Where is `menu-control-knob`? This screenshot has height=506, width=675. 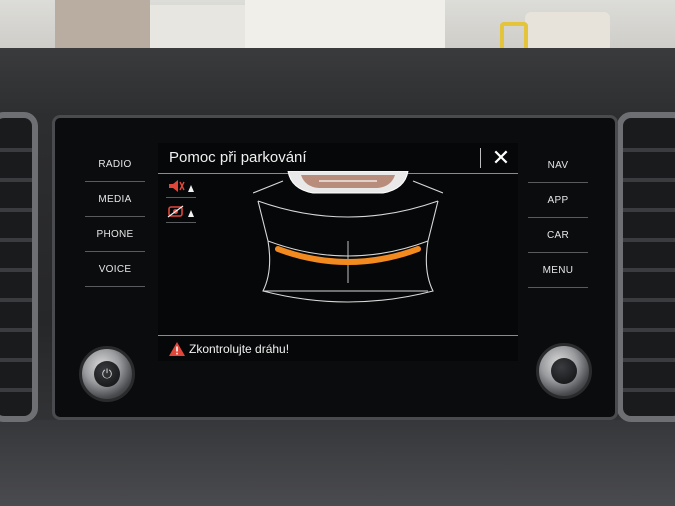 menu-control-knob is located at coordinates (564, 371).